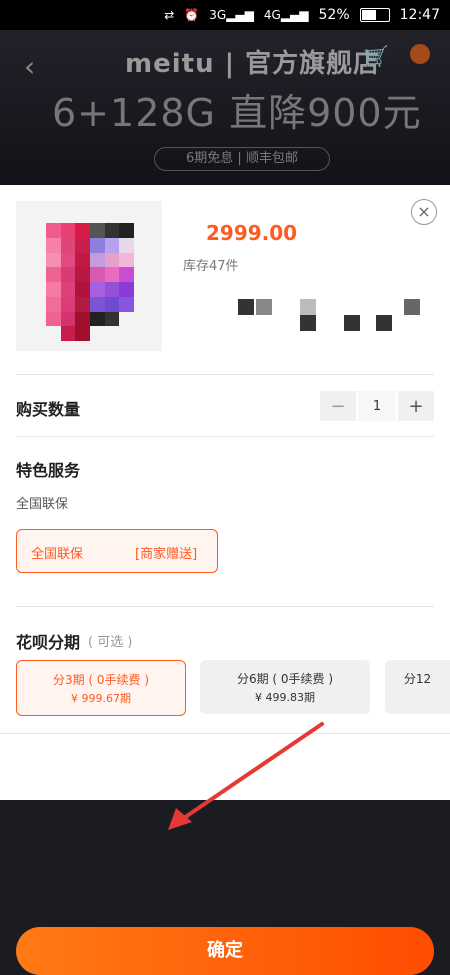 This screenshot has width=450, height=975. What do you see at coordinates (166, 554) in the screenshot?
I see `warranty-chip-tag: [商家赠送]` at bounding box center [166, 554].